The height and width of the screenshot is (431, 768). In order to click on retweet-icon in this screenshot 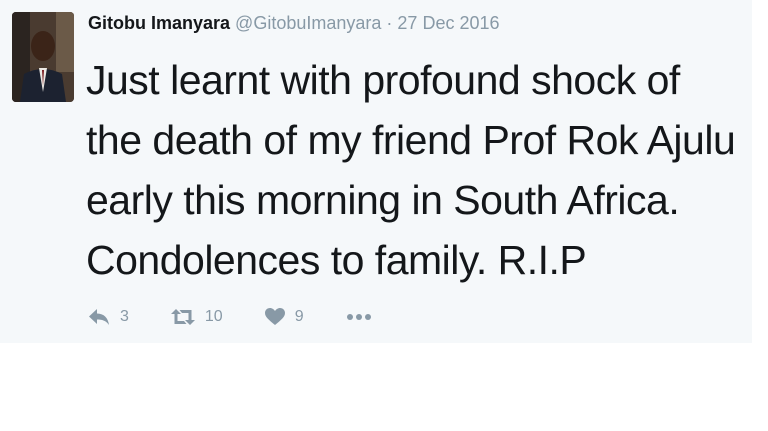, I will do `click(182, 317)`.